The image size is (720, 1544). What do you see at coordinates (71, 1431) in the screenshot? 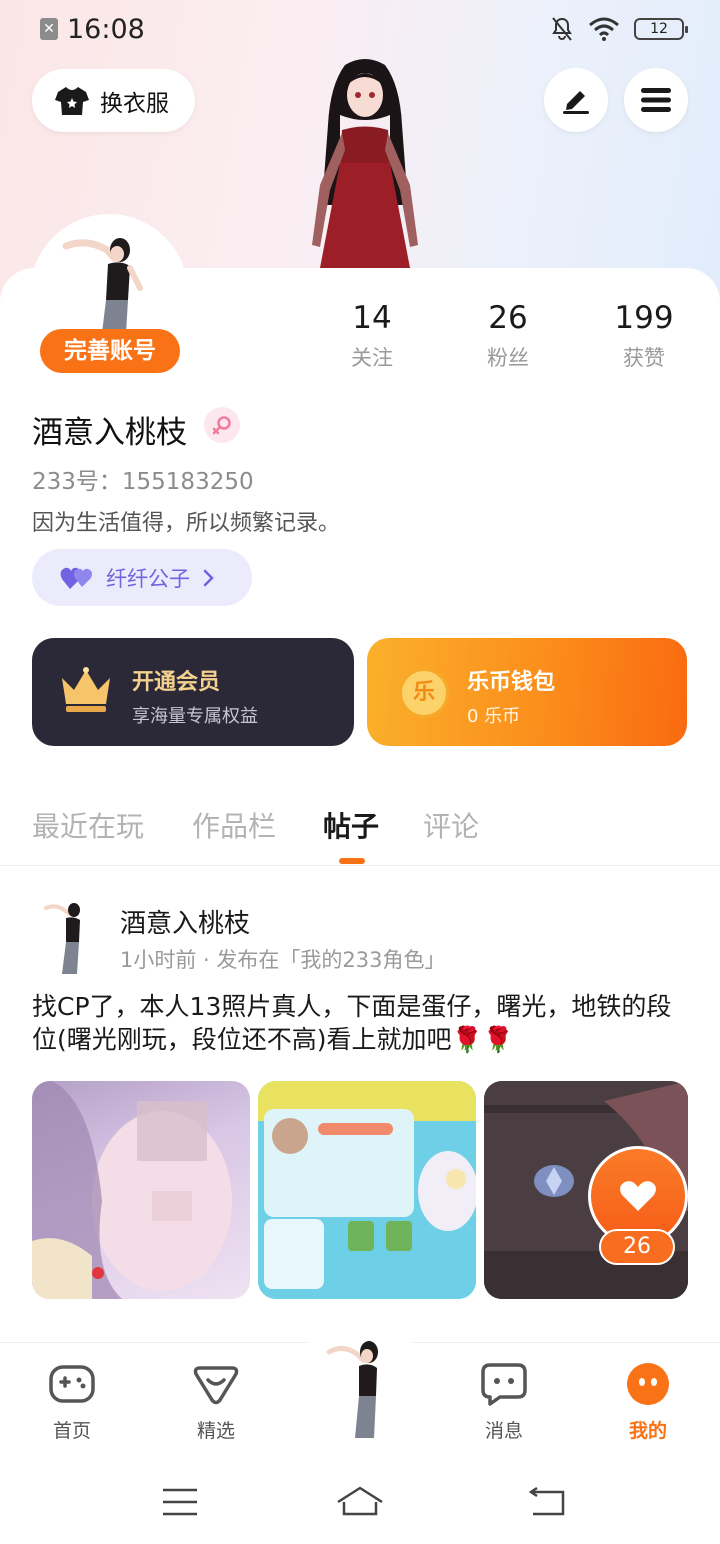
I see `nav-home-label: 首页` at bounding box center [71, 1431].